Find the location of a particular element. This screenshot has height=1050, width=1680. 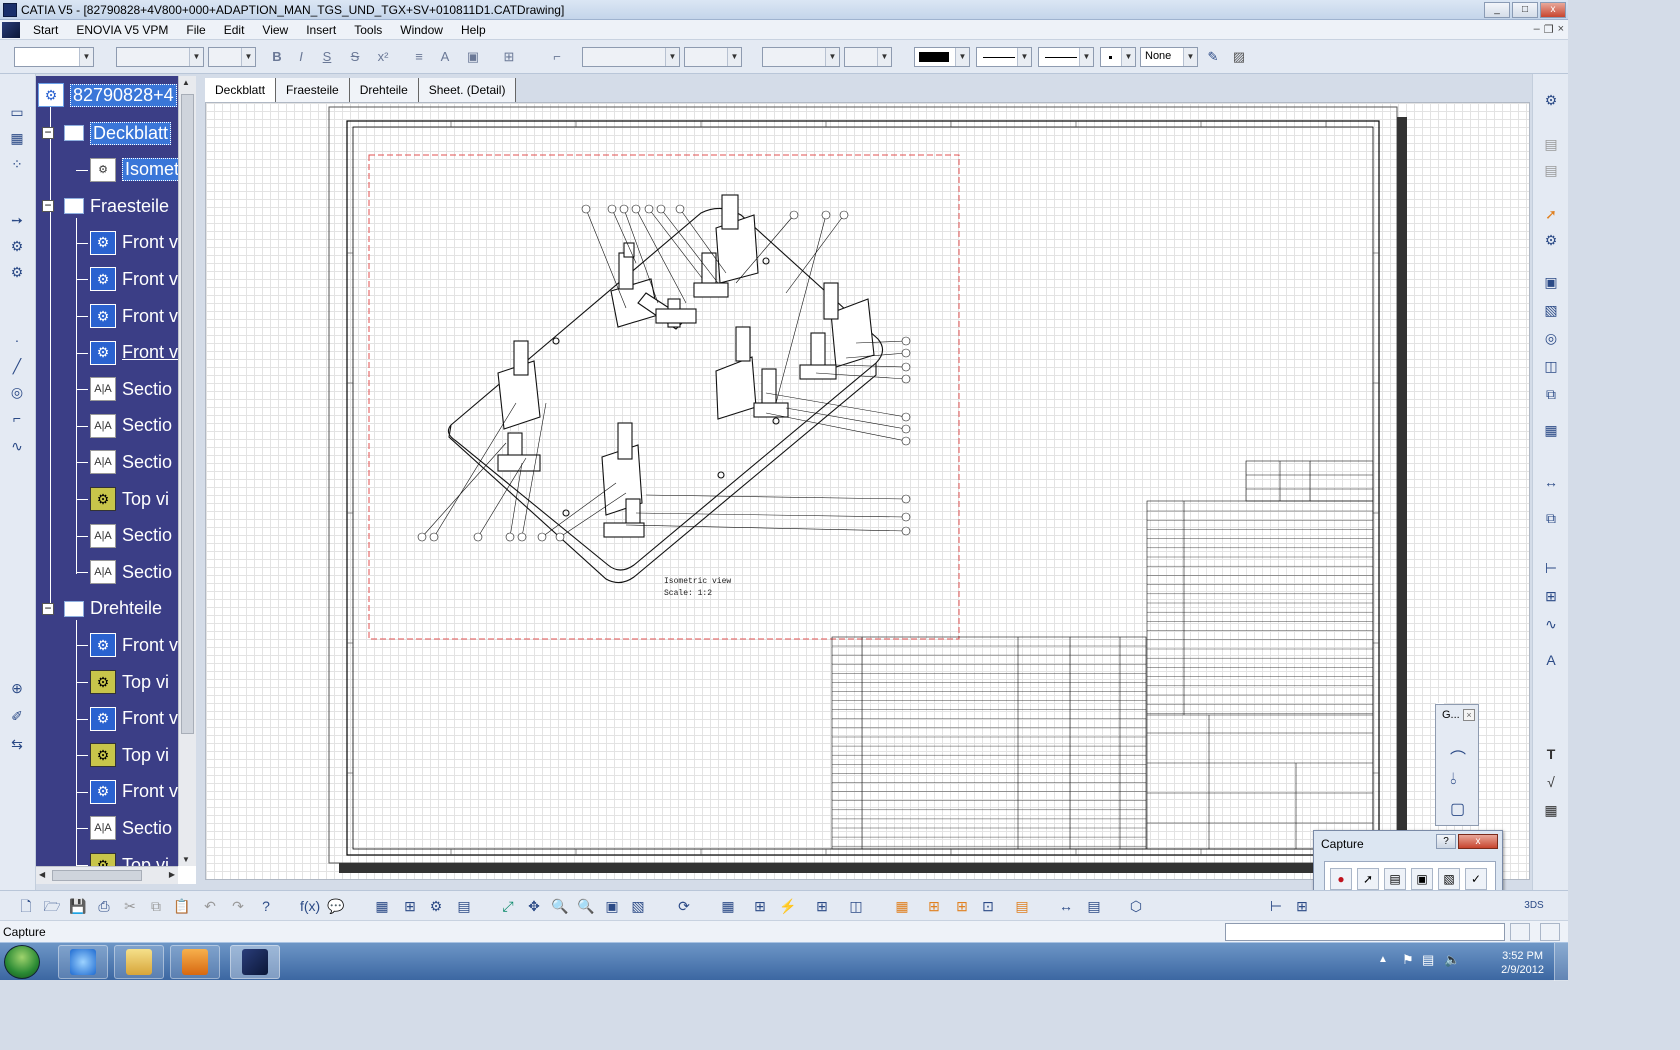

redo-icon: ↷ is located at coordinates (238, 906).